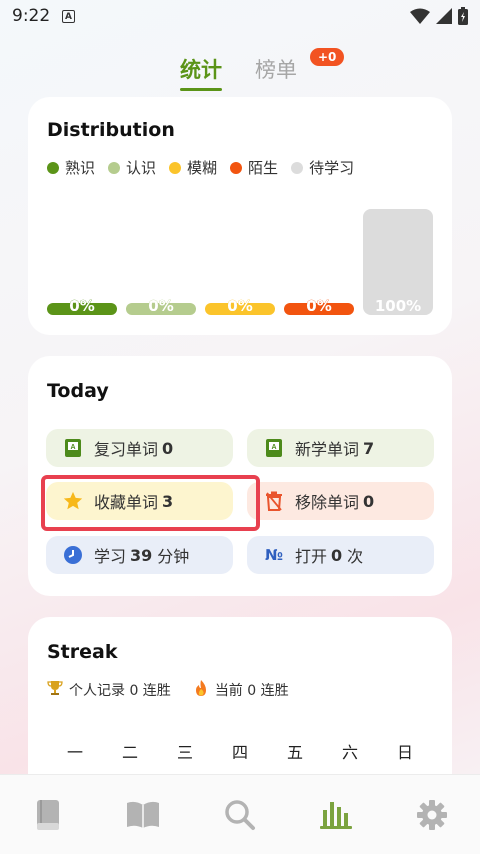  Describe the element at coordinates (73, 555) in the screenshot. I see `clock-icon` at that location.